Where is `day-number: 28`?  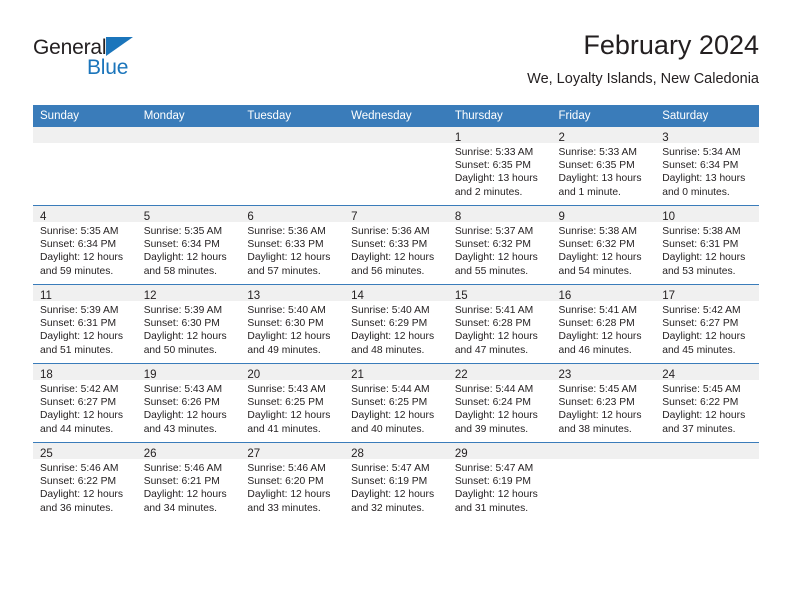
day-number: 28 is located at coordinates (357, 454).